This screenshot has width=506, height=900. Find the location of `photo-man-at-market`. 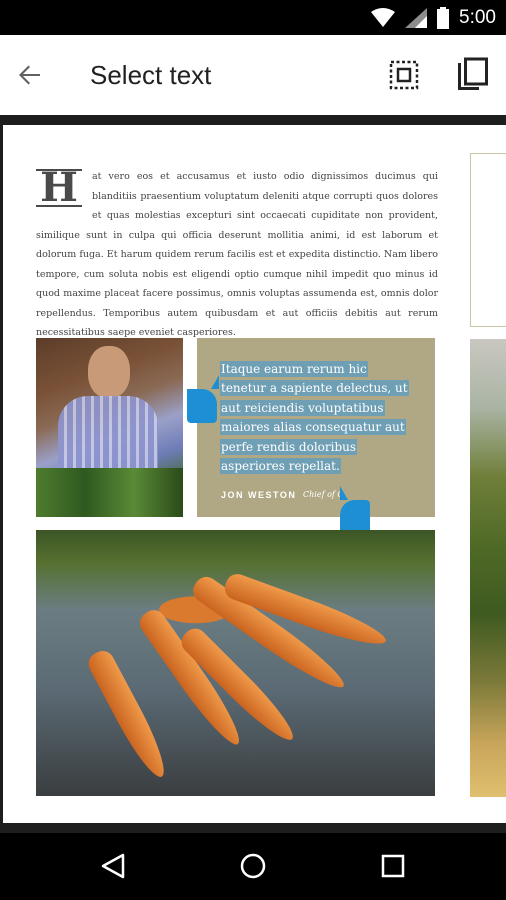

photo-man-at-market is located at coordinates (109, 427).